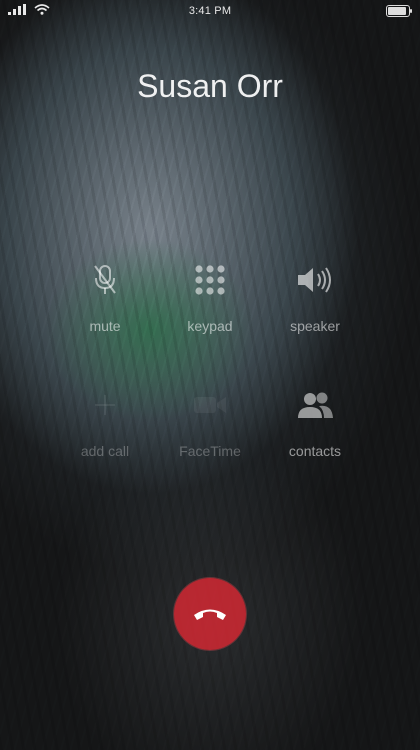  What do you see at coordinates (17, 9) in the screenshot?
I see `signal-bars-icon` at bounding box center [17, 9].